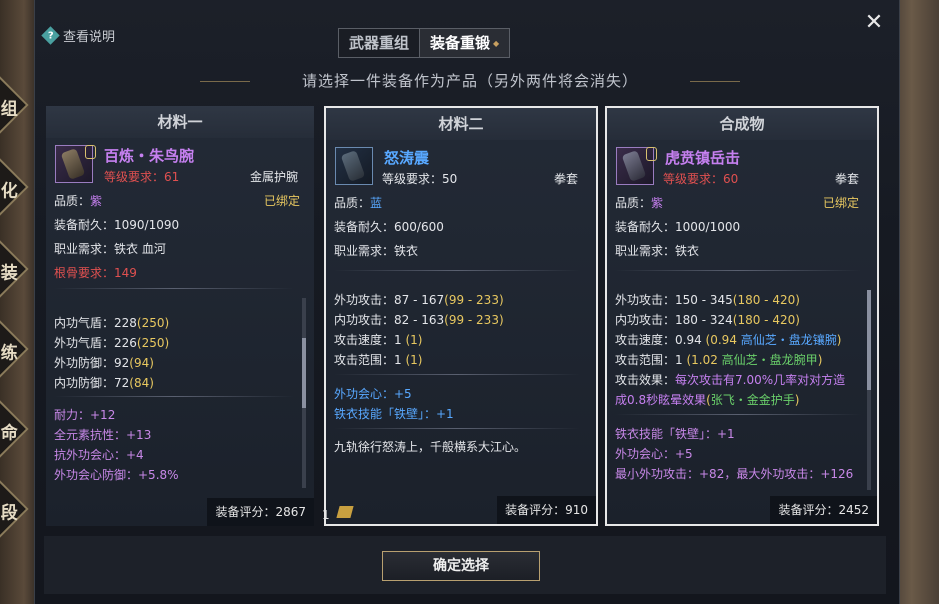 This screenshot has height=604, width=939. What do you see at coordinates (260, 512) in the screenshot?
I see `equipment-score: 装备评分：2867` at bounding box center [260, 512].